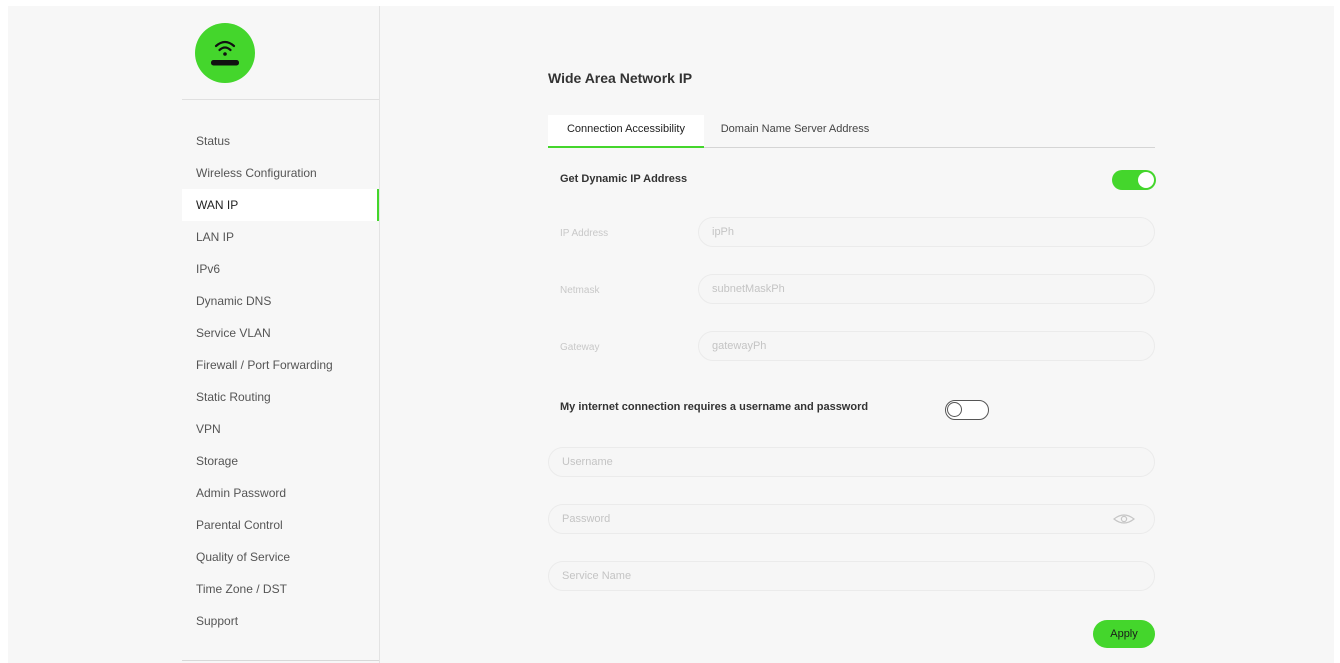 This screenshot has width=1340, height=663. Describe the element at coordinates (280, 557) in the screenshot. I see `sidebar-item-quality-of-service: Quality of Service` at that location.